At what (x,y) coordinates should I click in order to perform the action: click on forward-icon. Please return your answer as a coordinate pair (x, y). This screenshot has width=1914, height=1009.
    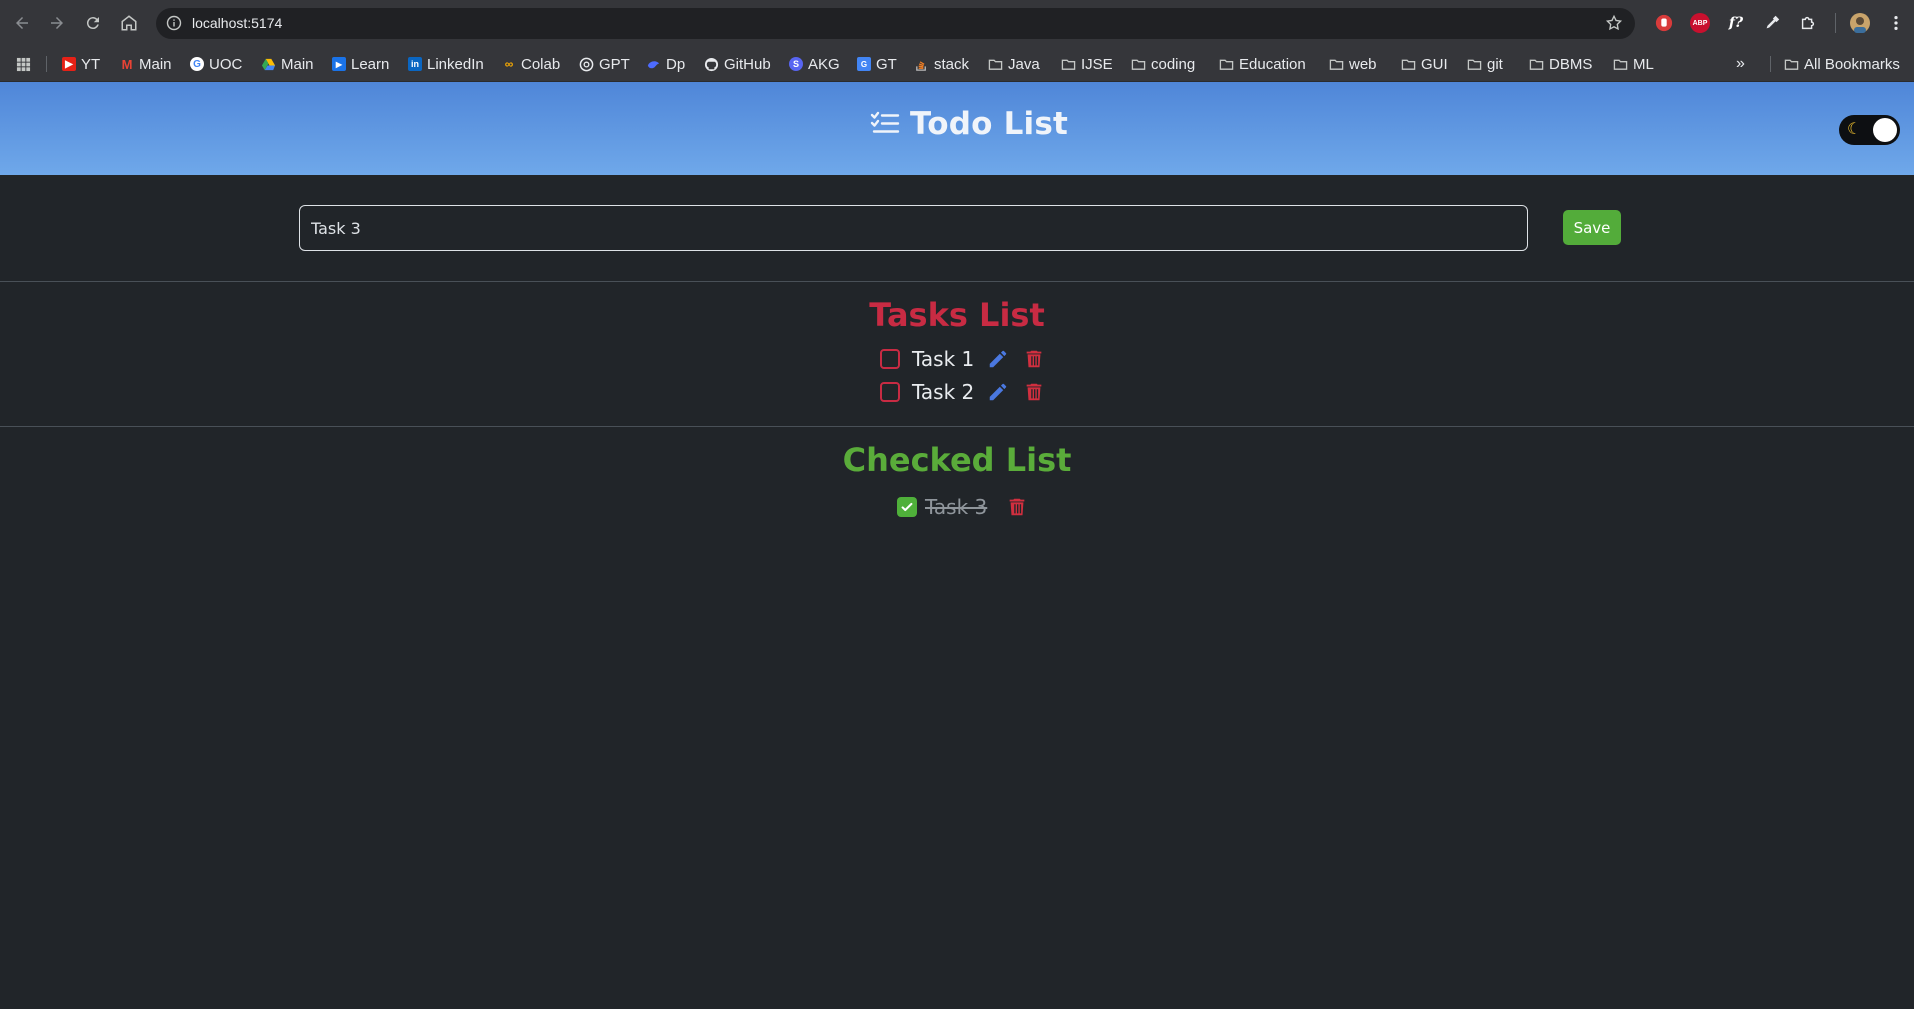
    Looking at the image, I should click on (57, 23).